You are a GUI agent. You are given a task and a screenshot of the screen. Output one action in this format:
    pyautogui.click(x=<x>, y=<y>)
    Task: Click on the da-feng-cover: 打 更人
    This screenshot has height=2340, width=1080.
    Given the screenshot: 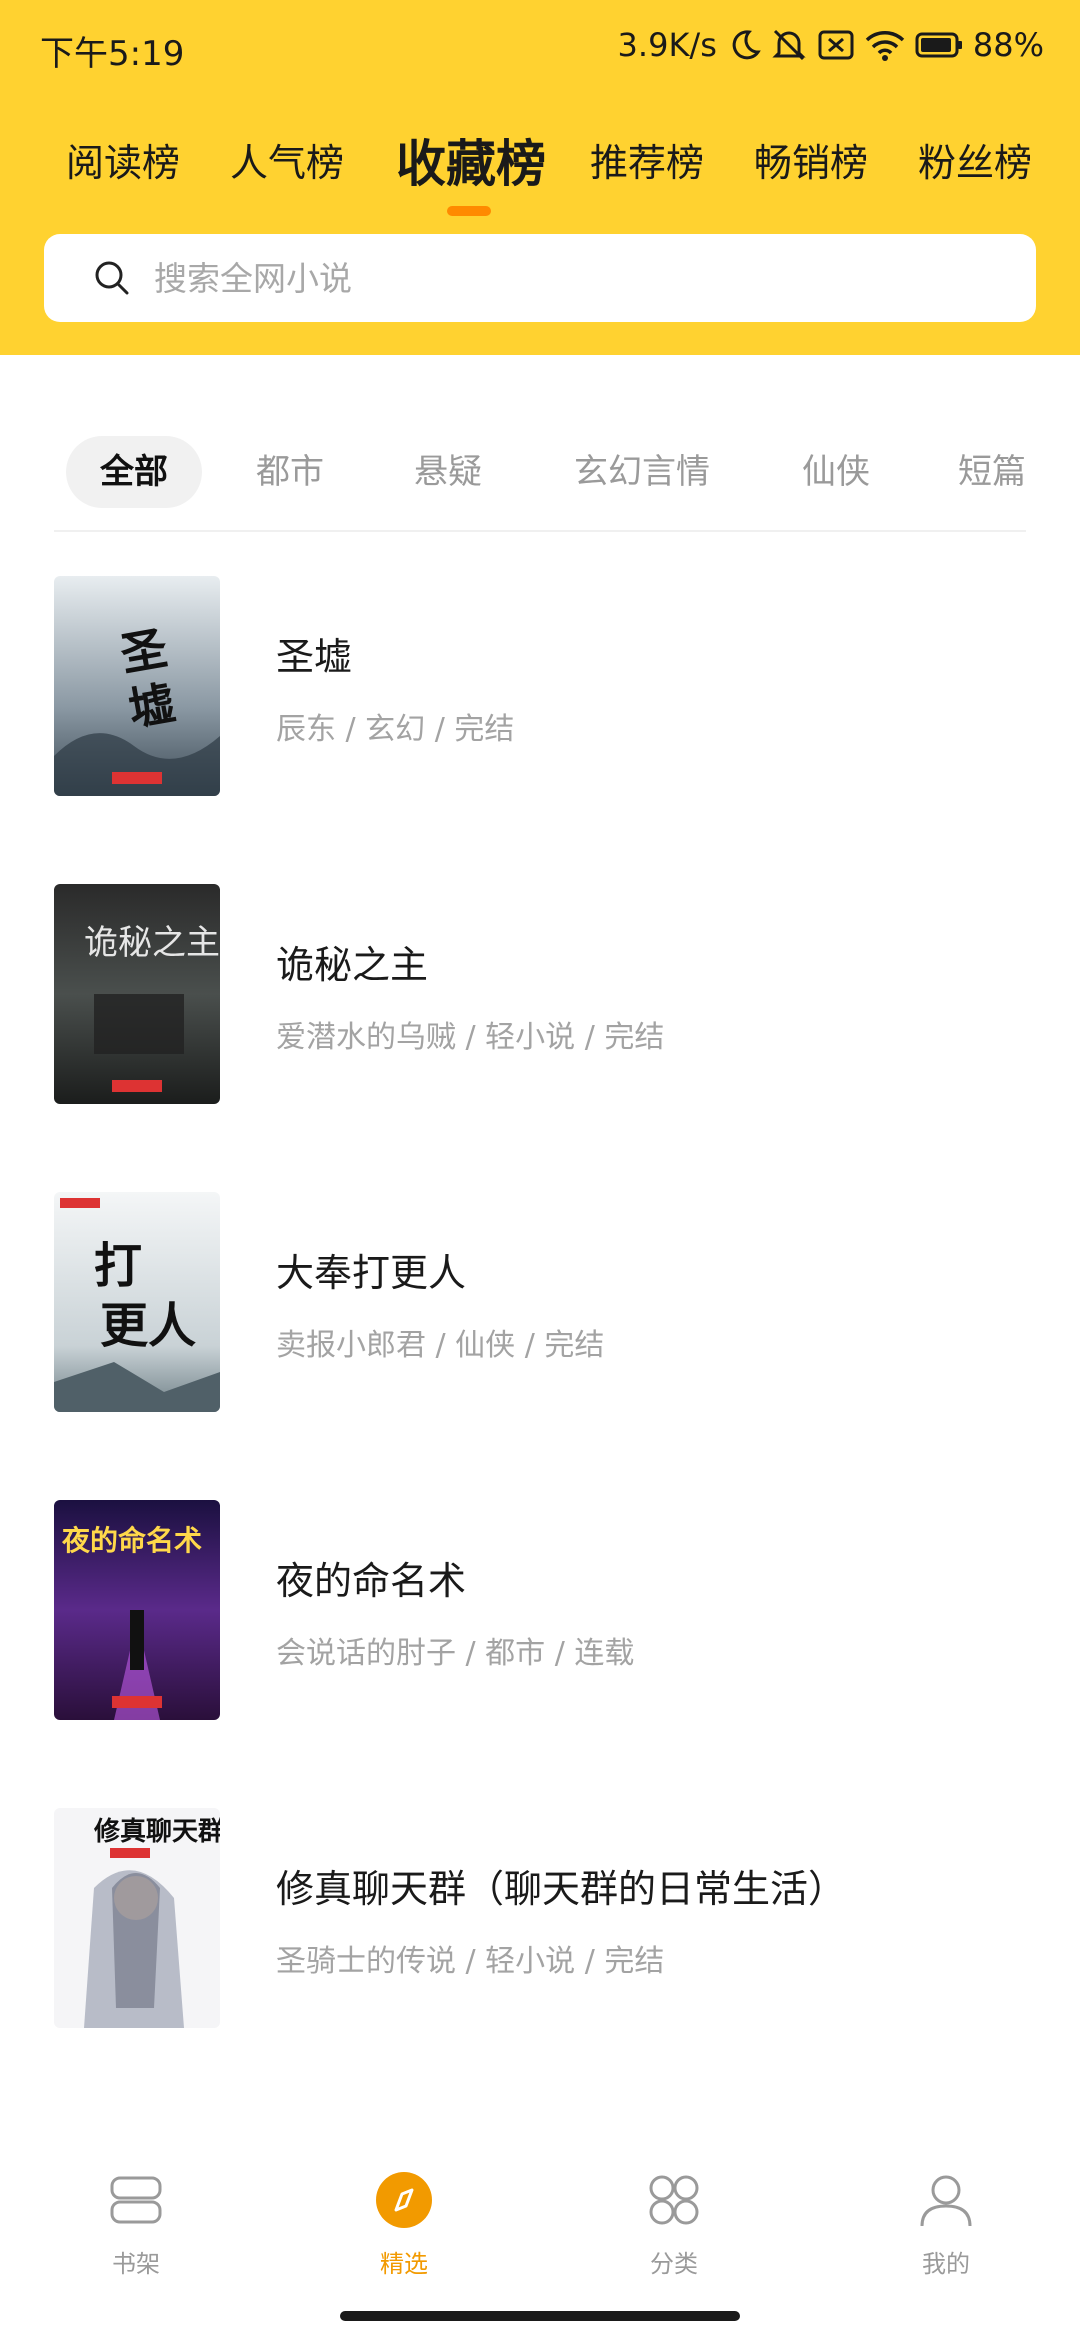 What is the action you would take?
    pyautogui.click(x=137, y=1302)
    